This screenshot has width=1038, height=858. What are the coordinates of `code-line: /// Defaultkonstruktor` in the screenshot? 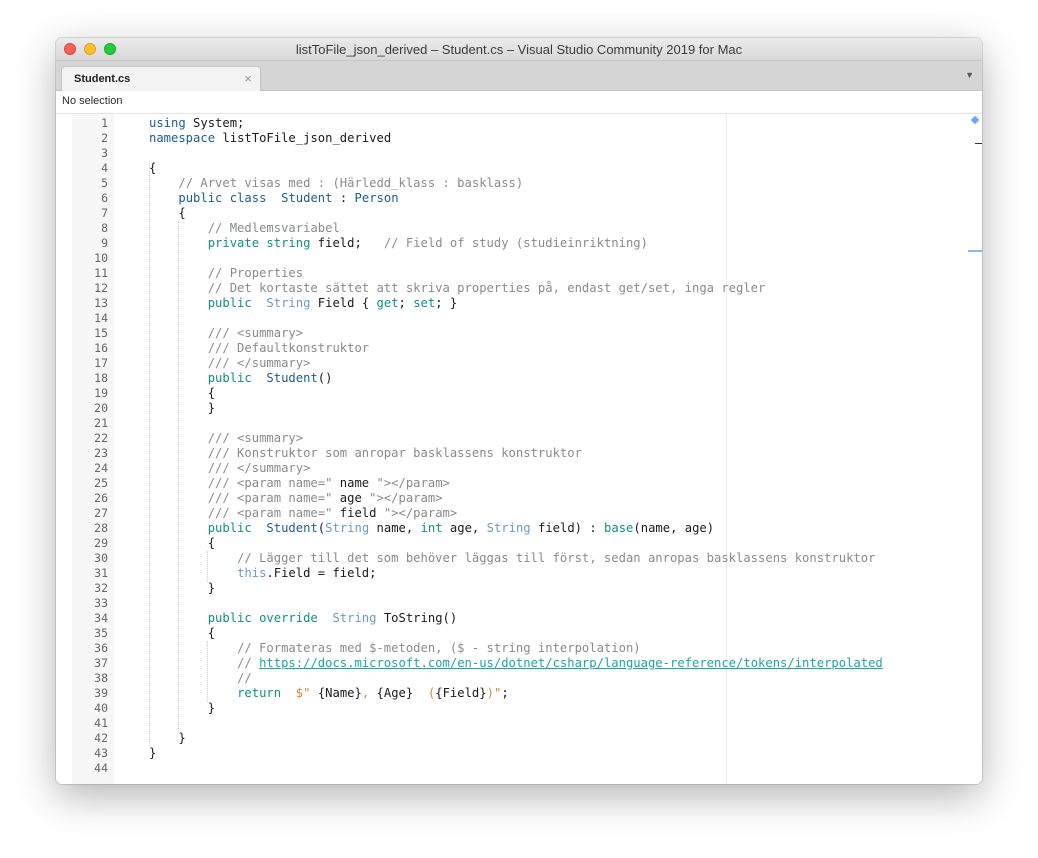 It's located at (259, 348).